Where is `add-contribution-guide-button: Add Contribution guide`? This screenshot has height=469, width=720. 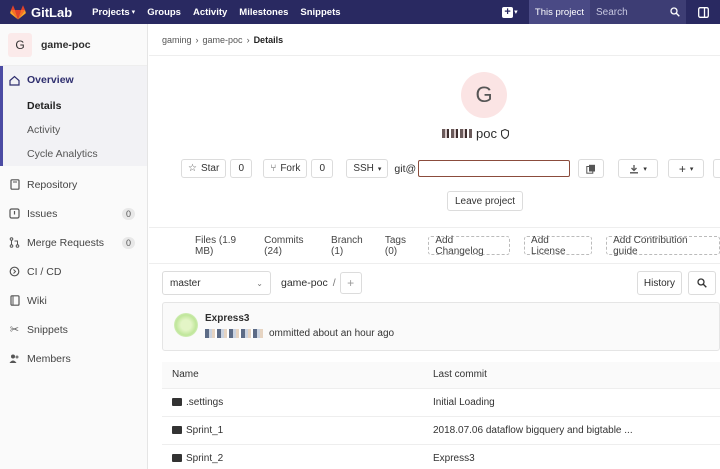 add-contribution-guide-button: Add Contribution guide is located at coordinates (663, 246).